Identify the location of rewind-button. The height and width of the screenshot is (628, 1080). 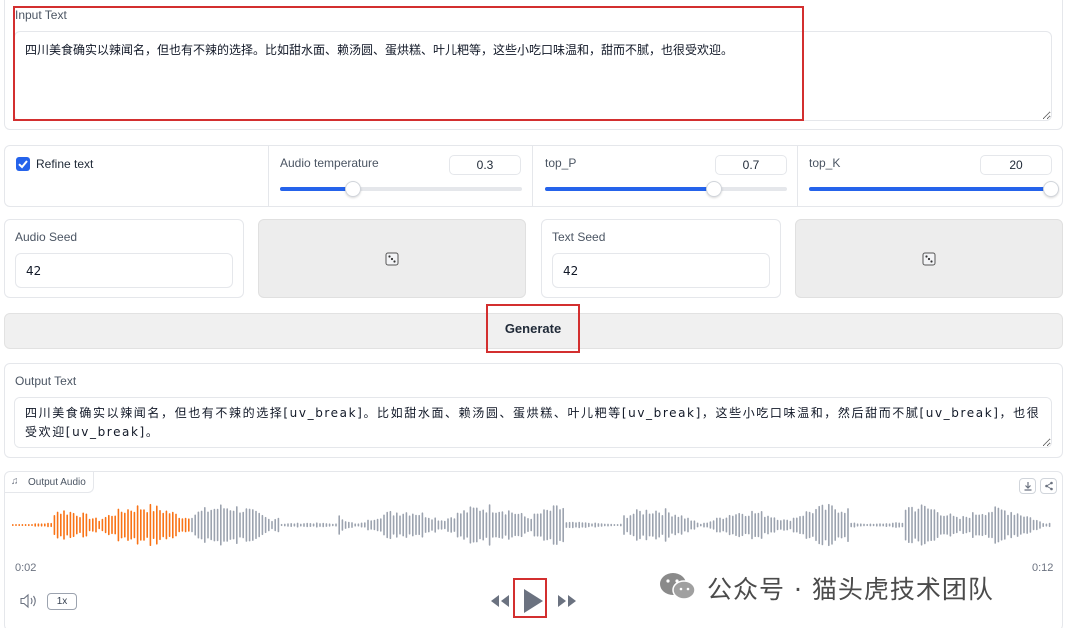
(500, 603).